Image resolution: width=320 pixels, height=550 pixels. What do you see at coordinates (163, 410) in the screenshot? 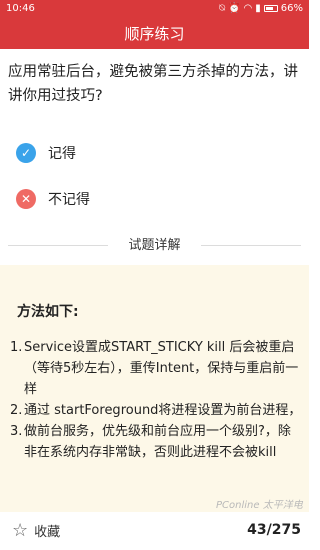
I see `item-text: 通过 startForeground将进程设置为前台进程，` at bounding box center [163, 410].